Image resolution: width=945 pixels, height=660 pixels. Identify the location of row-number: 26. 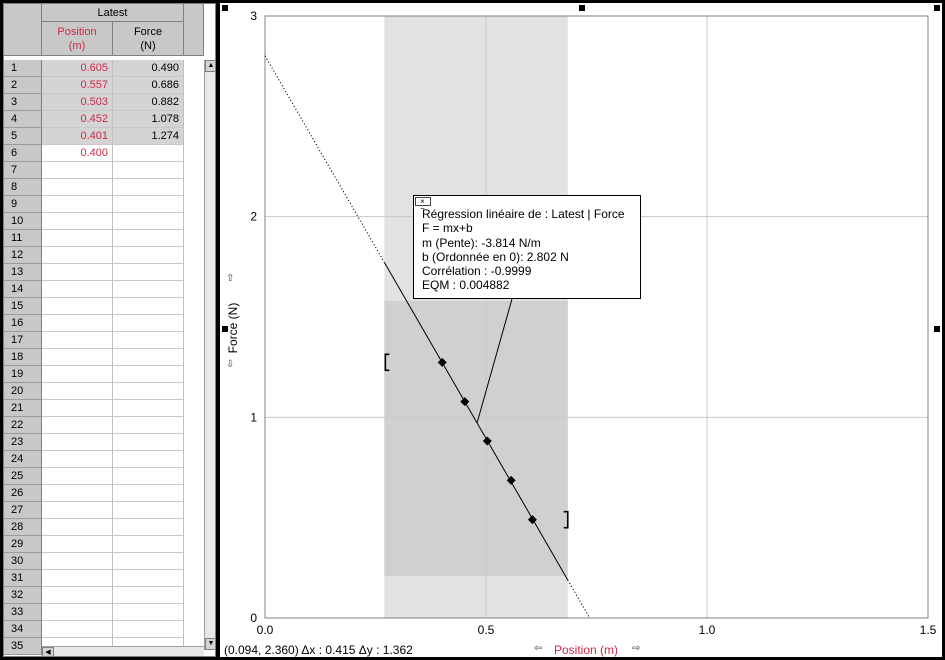
(23, 493).